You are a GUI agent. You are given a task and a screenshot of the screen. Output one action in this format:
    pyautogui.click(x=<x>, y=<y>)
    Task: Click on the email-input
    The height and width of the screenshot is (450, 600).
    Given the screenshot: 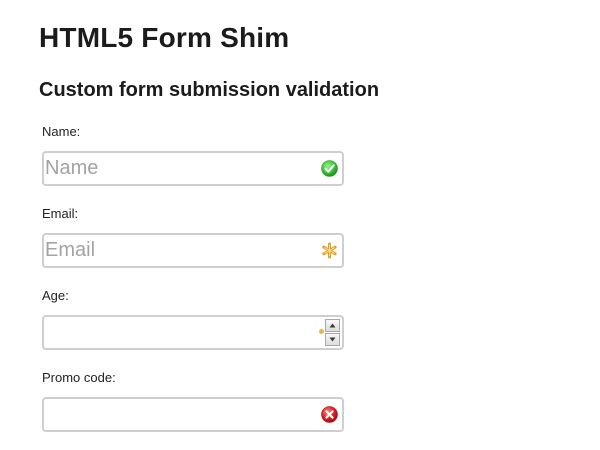 What is the action you would take?
    pyautogui.click(x=179, y=250)
    